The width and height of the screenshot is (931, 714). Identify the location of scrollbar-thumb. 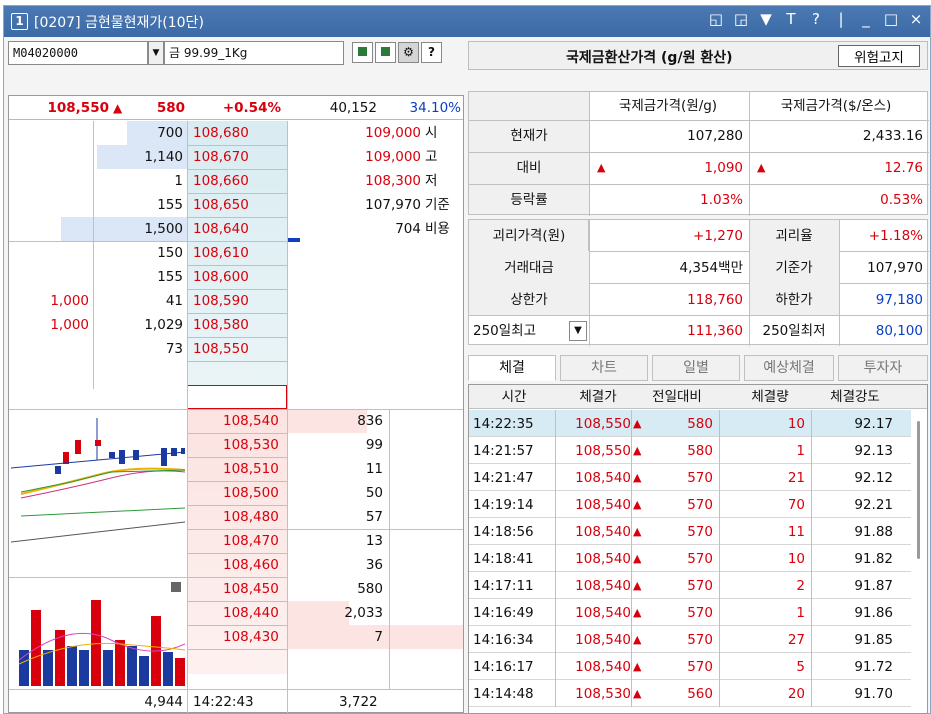
(918, 490).